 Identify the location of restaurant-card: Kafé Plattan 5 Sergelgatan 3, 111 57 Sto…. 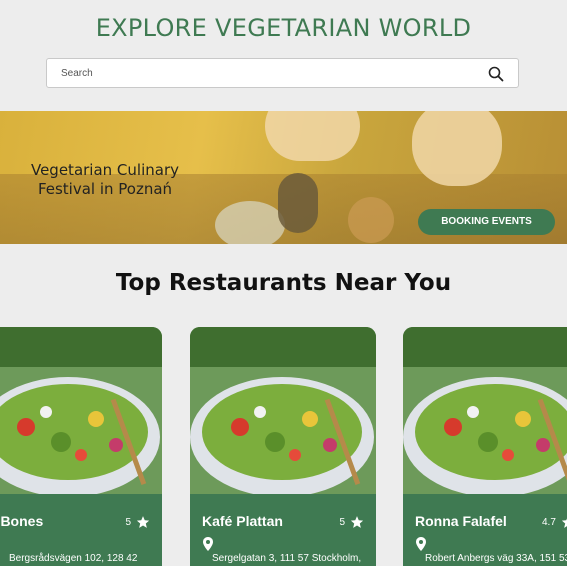
(283, 446).